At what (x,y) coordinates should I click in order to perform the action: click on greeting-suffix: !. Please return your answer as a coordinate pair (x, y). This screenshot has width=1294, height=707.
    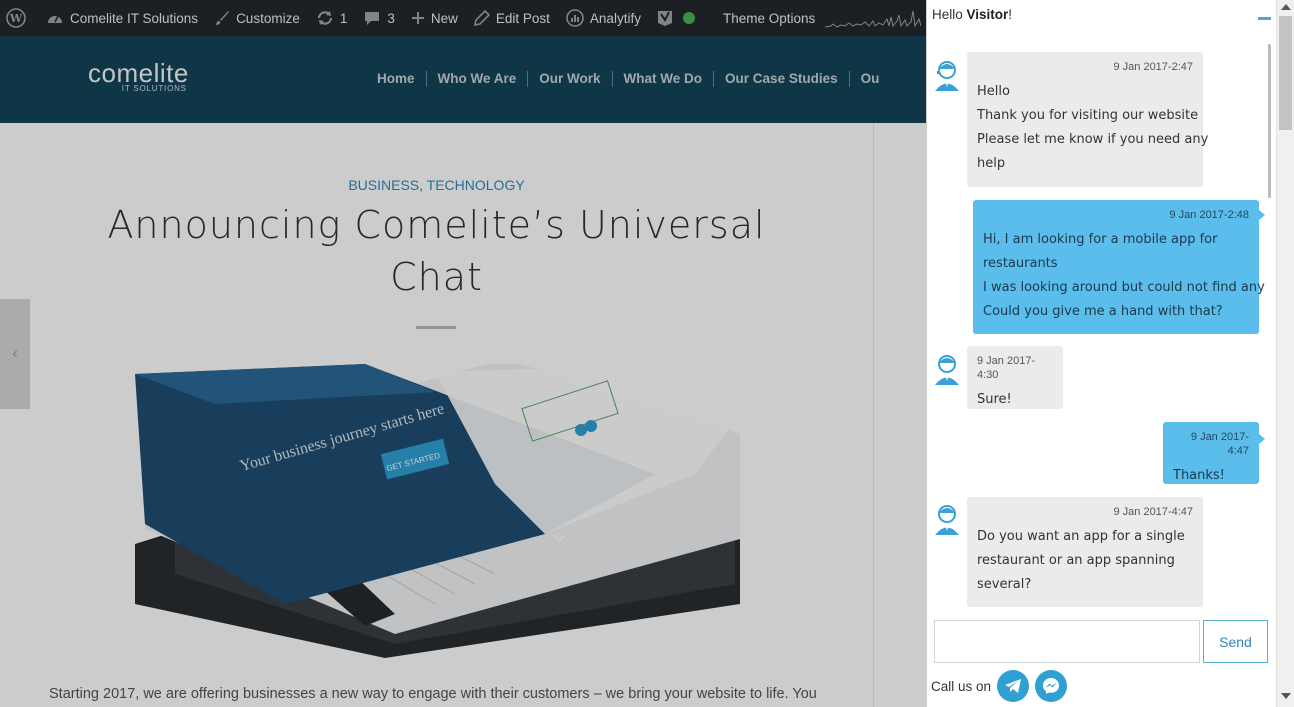
    Looking at the image, I should click on (1010, 14).